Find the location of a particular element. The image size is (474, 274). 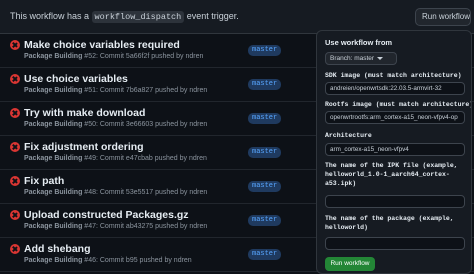

run-commit-detail: #47: Commit ab43275 pushed by ndren is located at coordinates (145, 226).